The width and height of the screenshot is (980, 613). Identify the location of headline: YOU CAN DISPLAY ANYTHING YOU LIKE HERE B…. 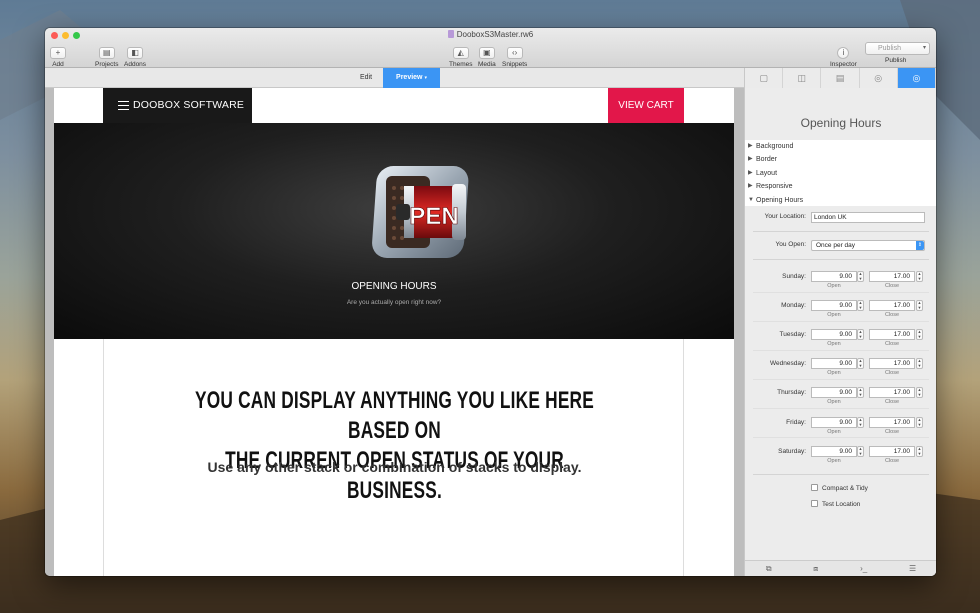
(394, 446).